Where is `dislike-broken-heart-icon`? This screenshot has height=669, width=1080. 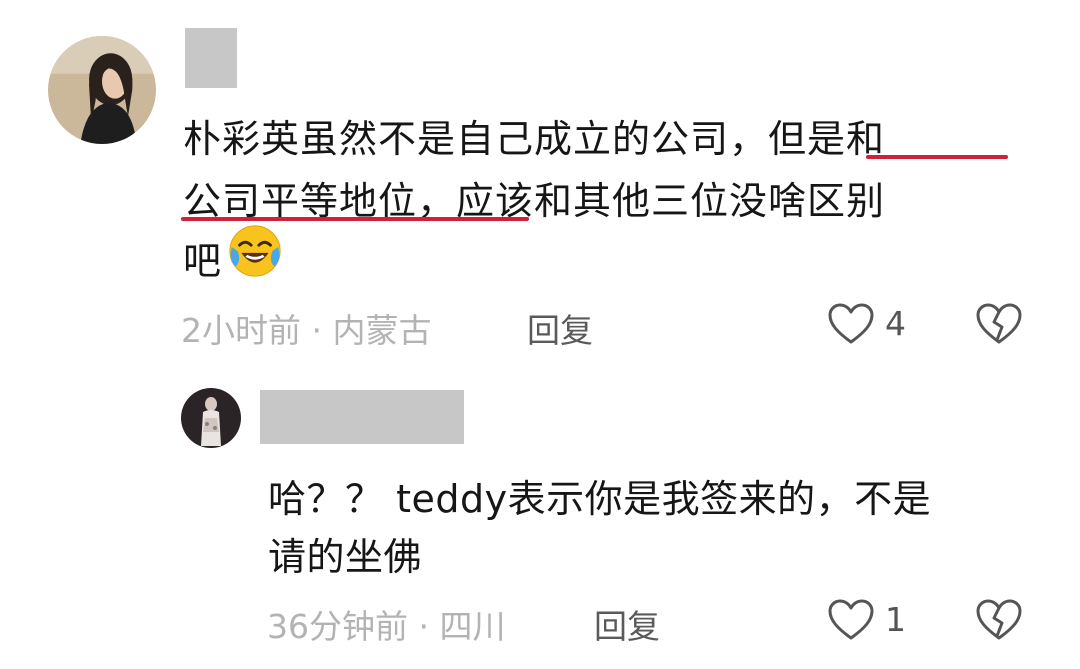
dislike-broken-heart-icon is located at coordinates (999, 324).